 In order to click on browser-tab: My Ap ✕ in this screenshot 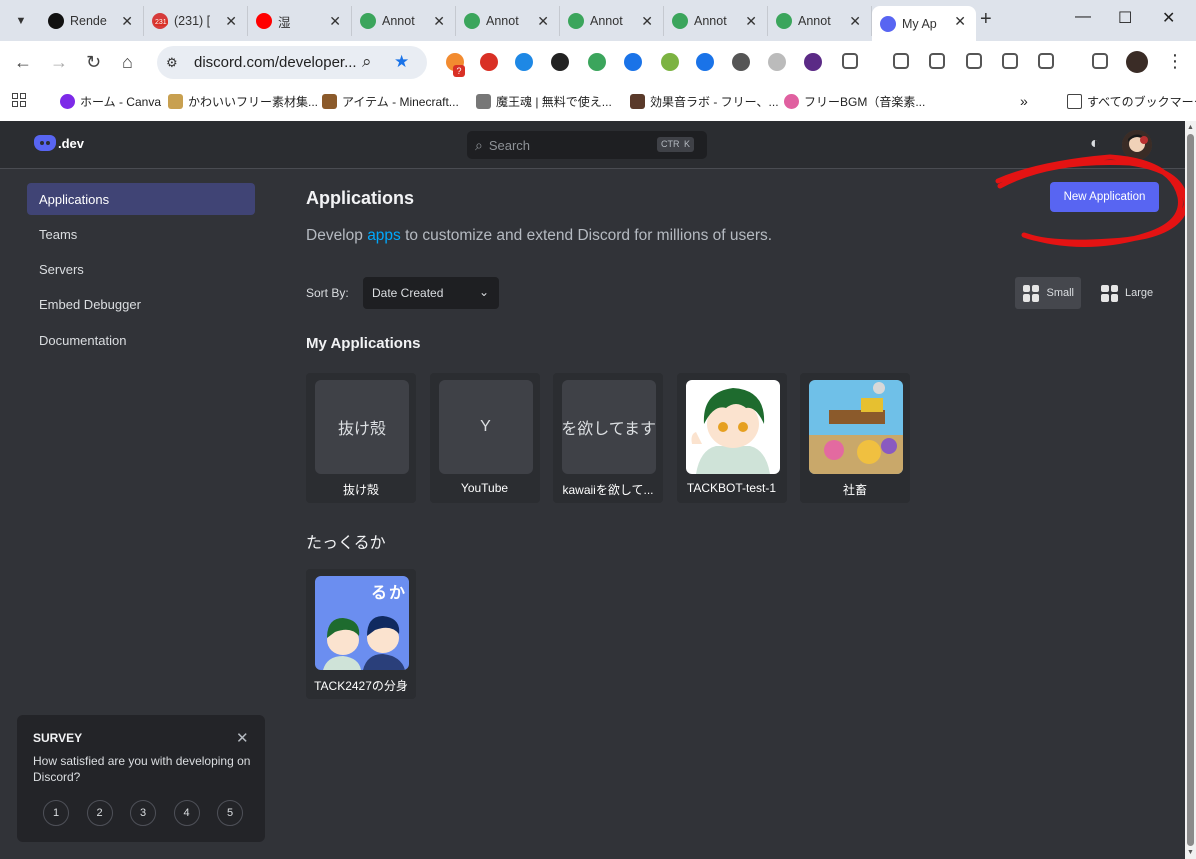, I will do `click(924, 23)`.